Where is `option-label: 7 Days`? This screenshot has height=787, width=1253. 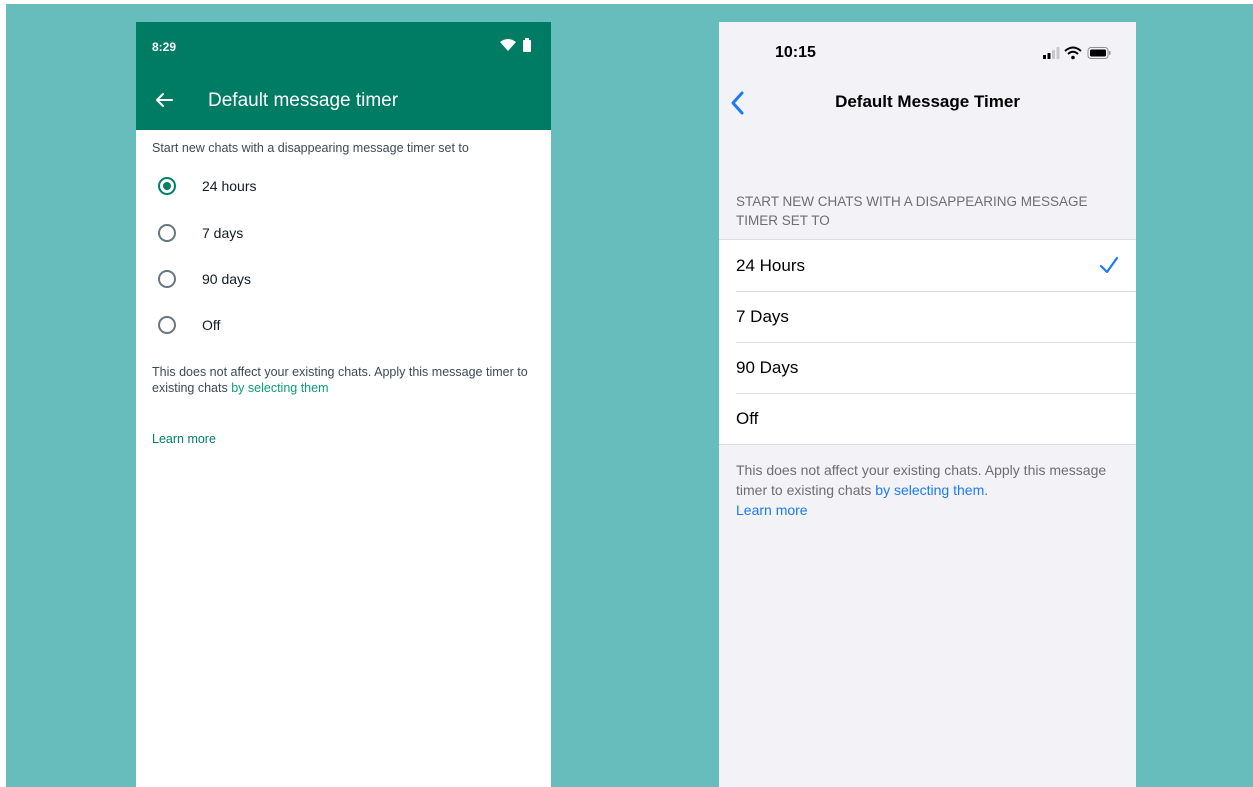
option-label: 7 Days is located at coordinates (762, 316).